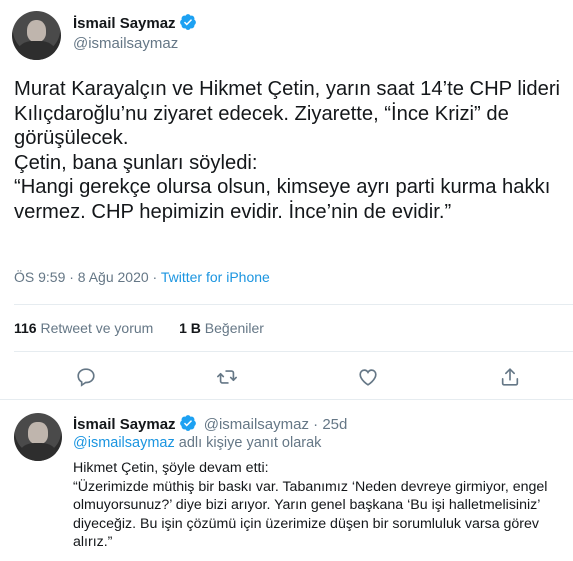  Describe the element at coordinates (124, 424) in the screenshot. I see `reply-author-name: İsmail Saymaz` at that location.